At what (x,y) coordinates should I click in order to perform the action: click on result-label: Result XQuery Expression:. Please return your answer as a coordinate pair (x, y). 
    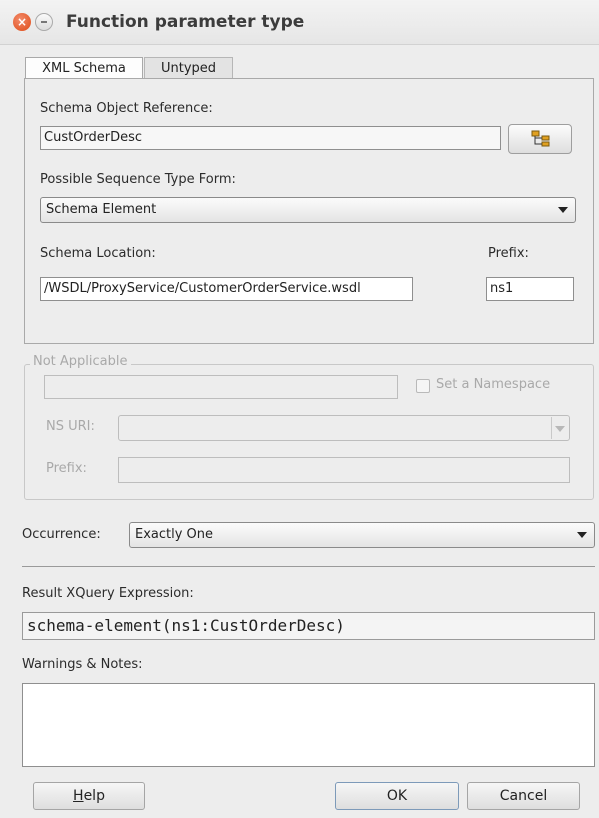
    Looking at the image, I should click on (108, 593).